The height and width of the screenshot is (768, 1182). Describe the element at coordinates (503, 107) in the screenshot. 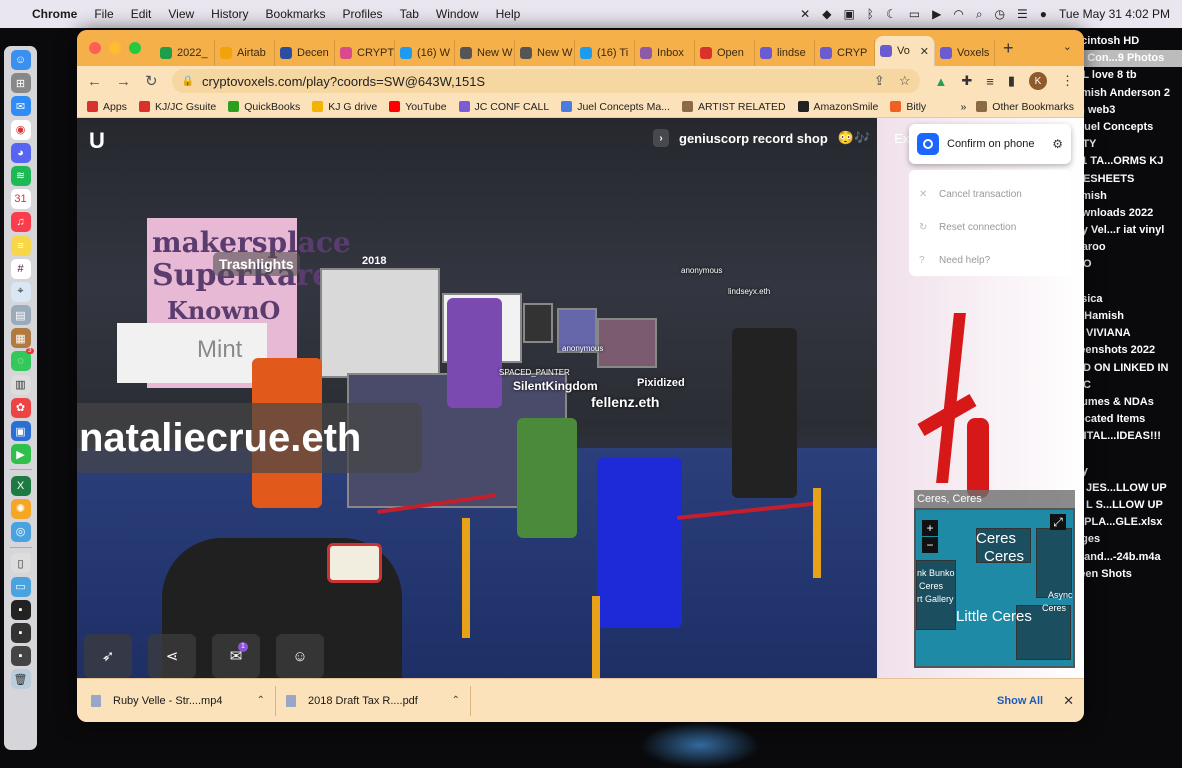

I see `bookmark-item: JC CONF CALL` at that location.